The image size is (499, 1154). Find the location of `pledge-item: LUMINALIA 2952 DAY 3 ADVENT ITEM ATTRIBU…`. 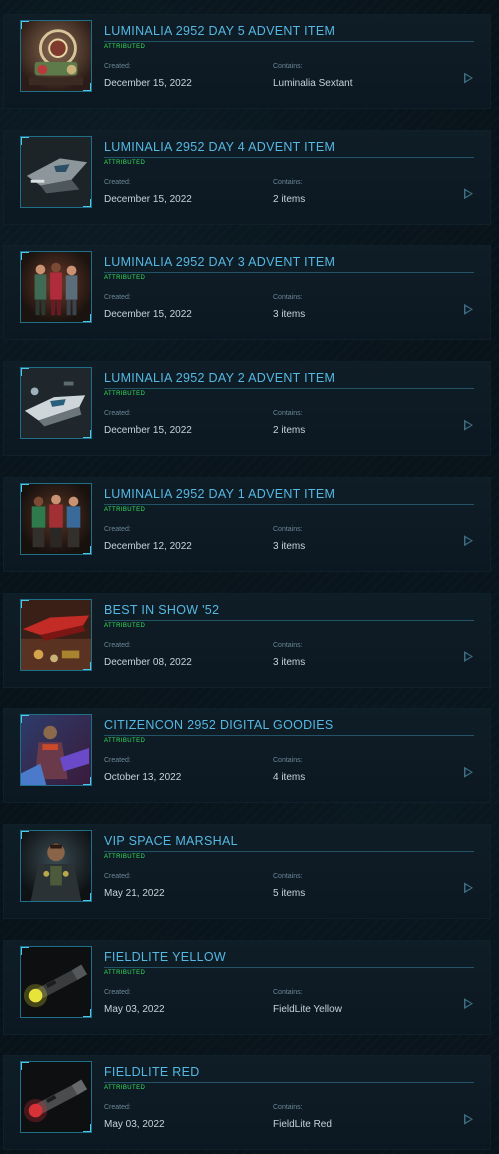

pledge-item: LUMINALIA 2952 DAY 3 ADVENT ITEM ATTRIBU… is located at coordinates (247, 293).